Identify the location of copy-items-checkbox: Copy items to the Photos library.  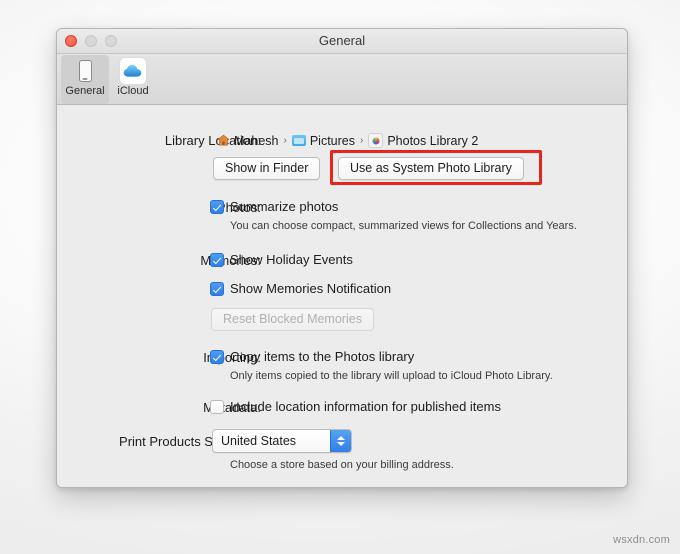
(312, 356).